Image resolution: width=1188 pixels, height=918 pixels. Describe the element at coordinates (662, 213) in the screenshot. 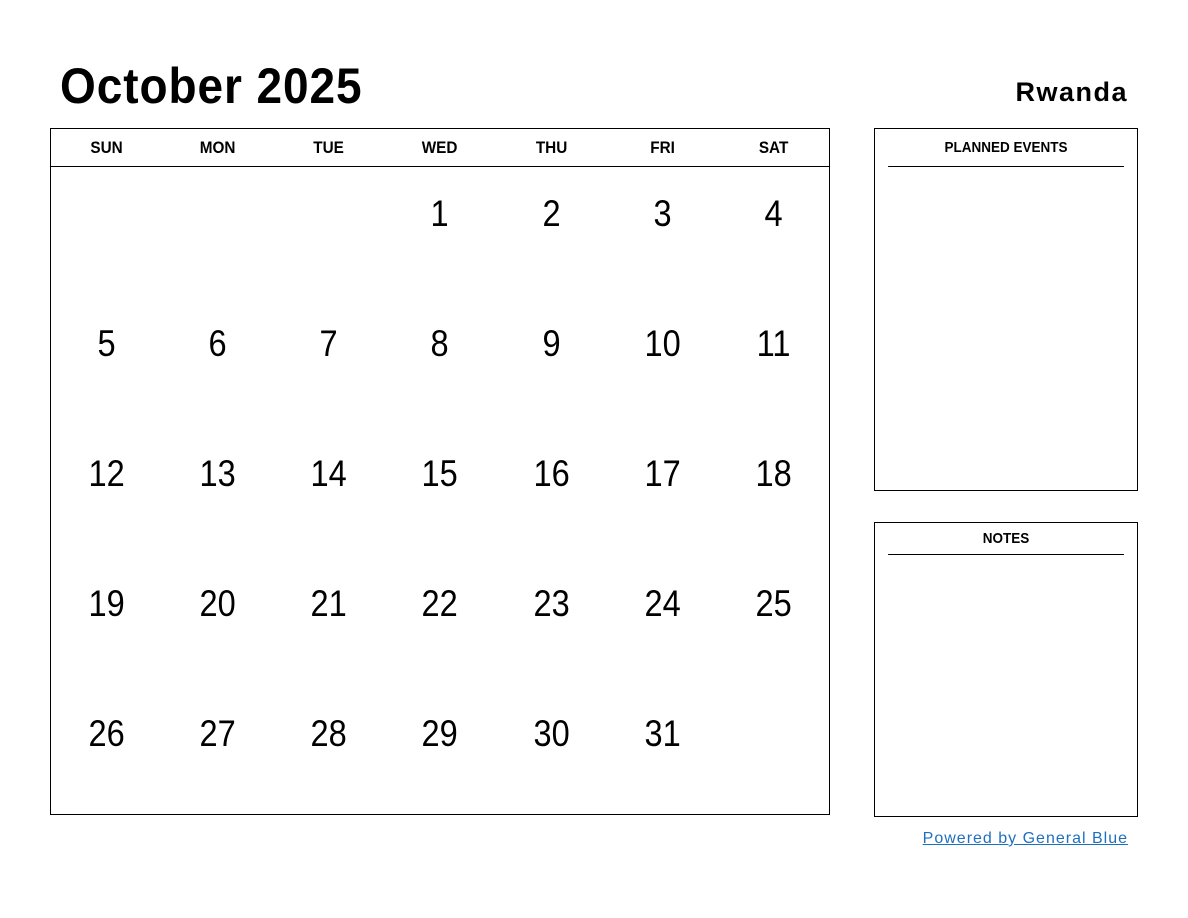

I see `day-cell: 3` at that location.